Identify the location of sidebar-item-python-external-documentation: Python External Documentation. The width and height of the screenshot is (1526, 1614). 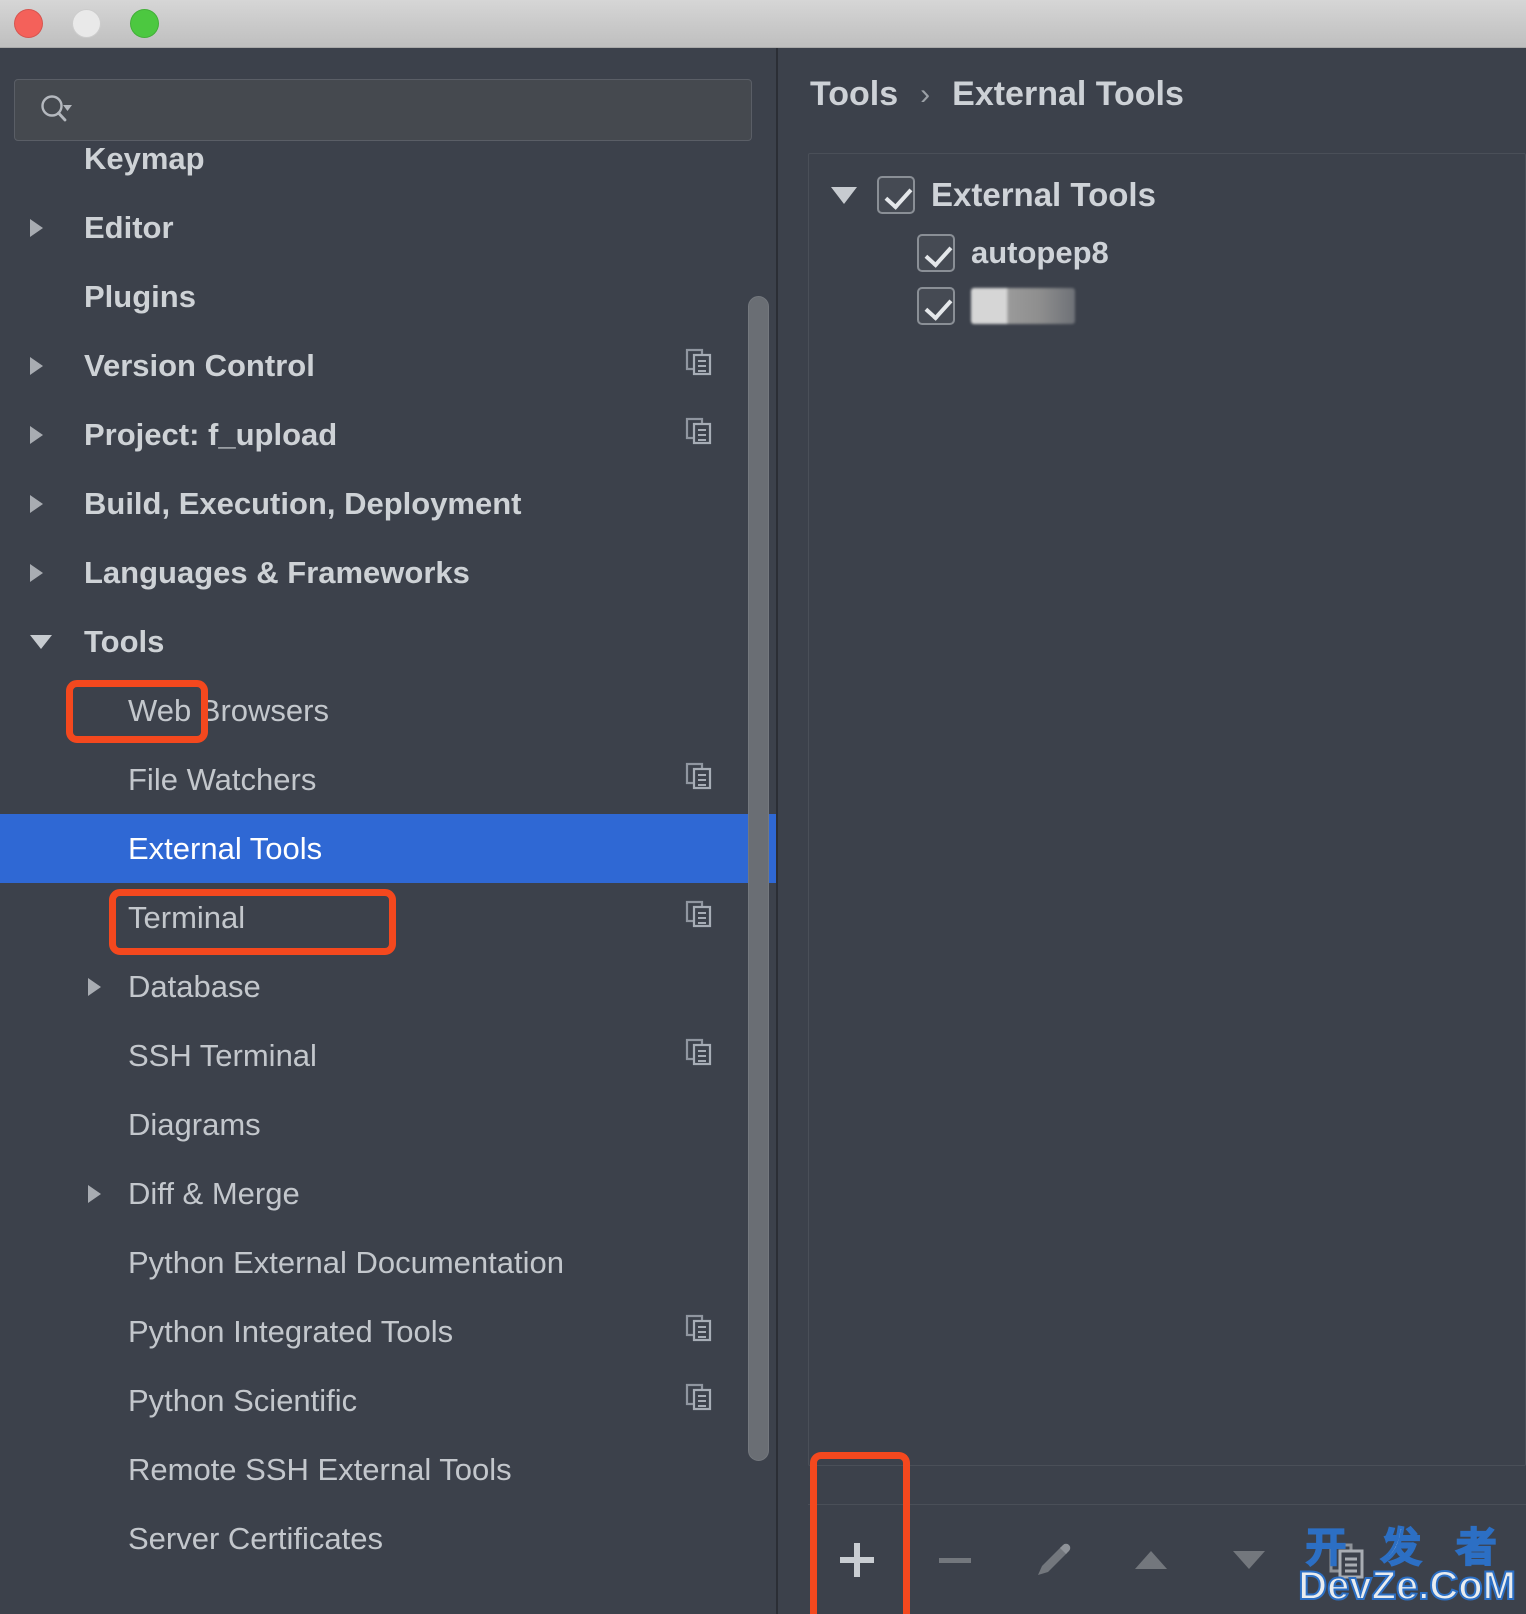
(388, 1262).